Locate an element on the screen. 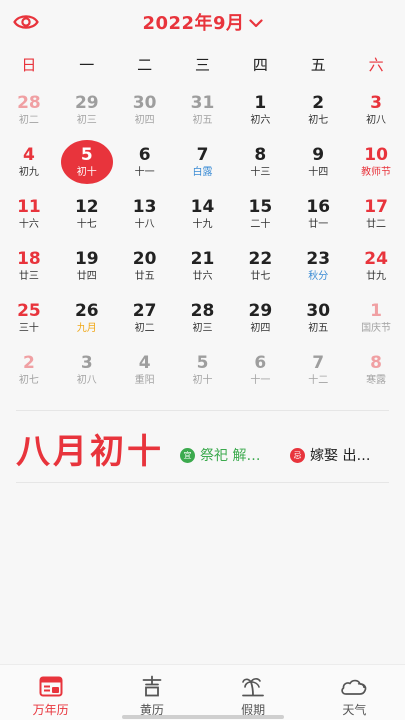 The image size is (405, 720). calendar-day: 16 廿一 is located at coordinates (318, 218).